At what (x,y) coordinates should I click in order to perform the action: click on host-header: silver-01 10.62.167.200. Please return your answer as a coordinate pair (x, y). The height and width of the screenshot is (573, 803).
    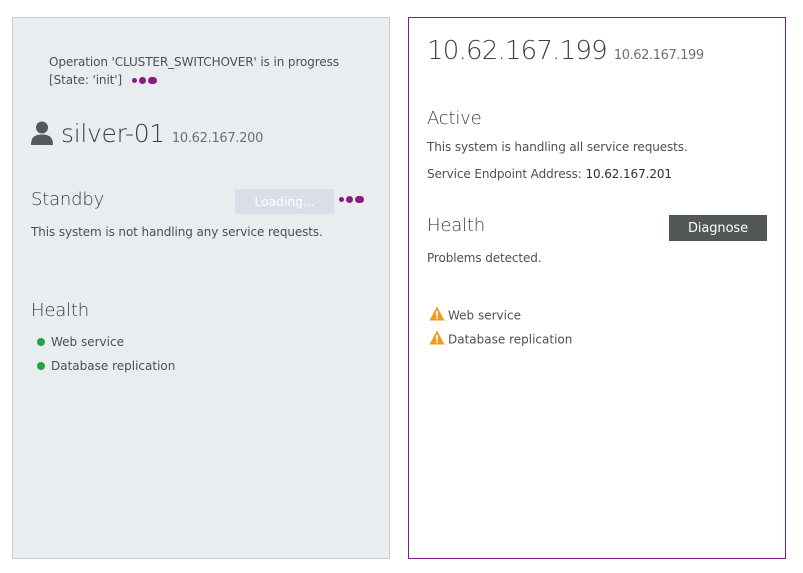
    Looking at the image, I should click on (147, 133).